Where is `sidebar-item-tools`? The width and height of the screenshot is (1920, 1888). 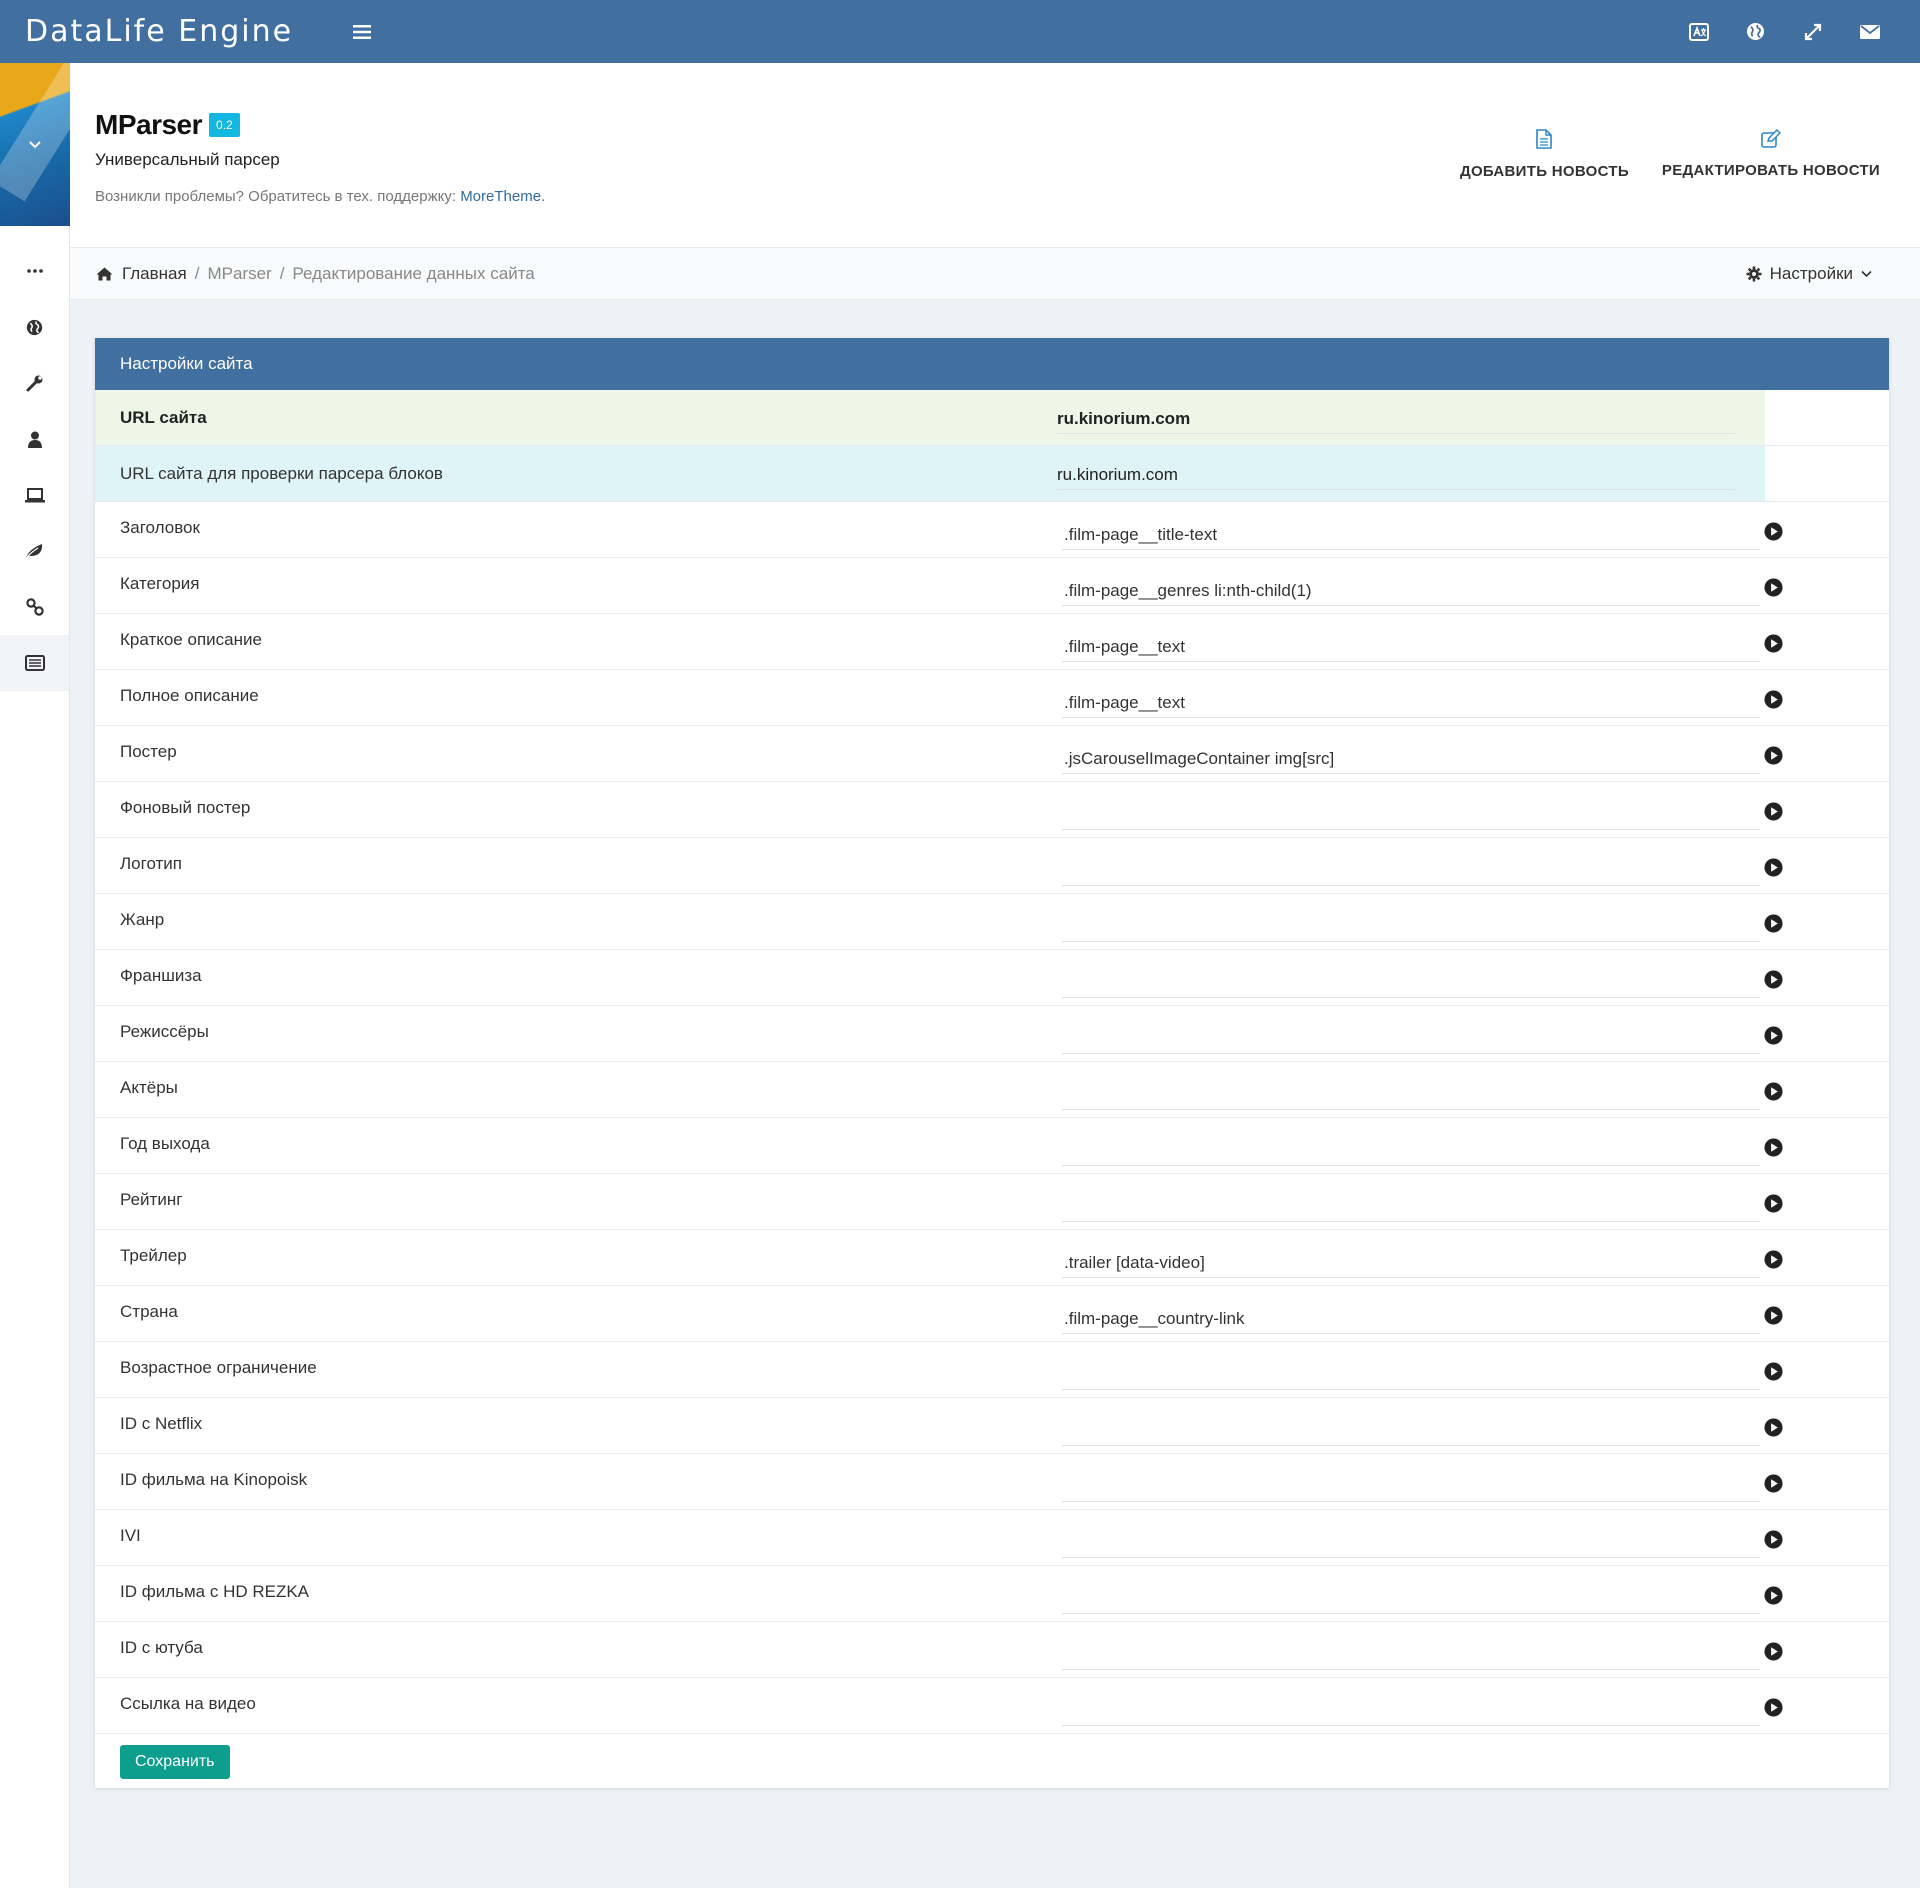
sidebar-item-tools is located at coordinates (34, 383).